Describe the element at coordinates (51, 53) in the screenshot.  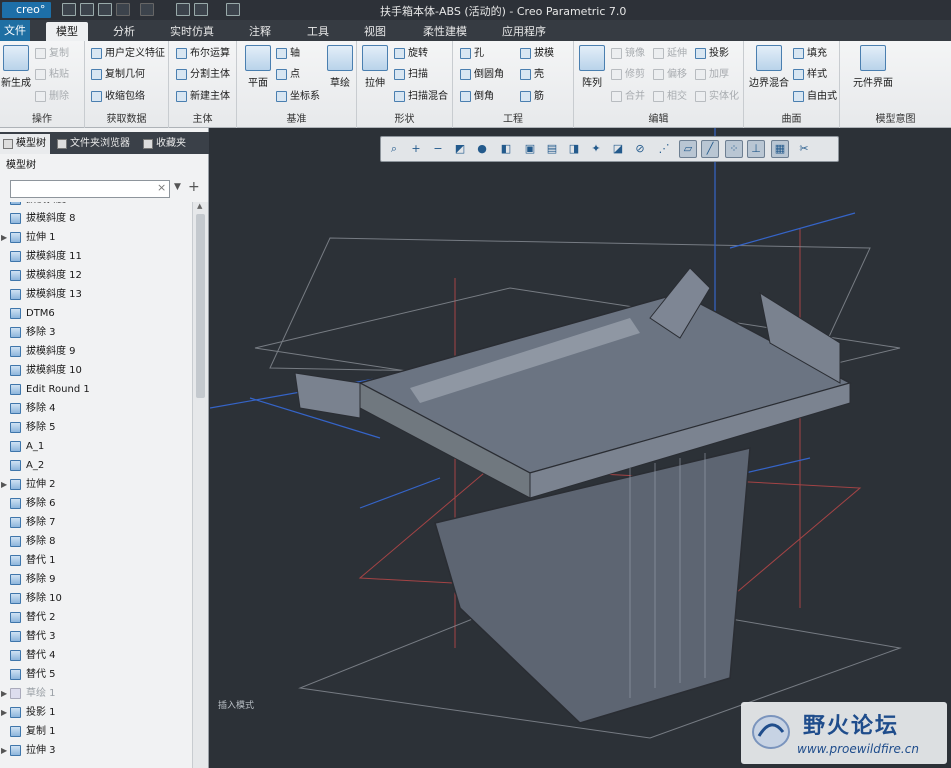
I see `copy-button: 复制` at that location.